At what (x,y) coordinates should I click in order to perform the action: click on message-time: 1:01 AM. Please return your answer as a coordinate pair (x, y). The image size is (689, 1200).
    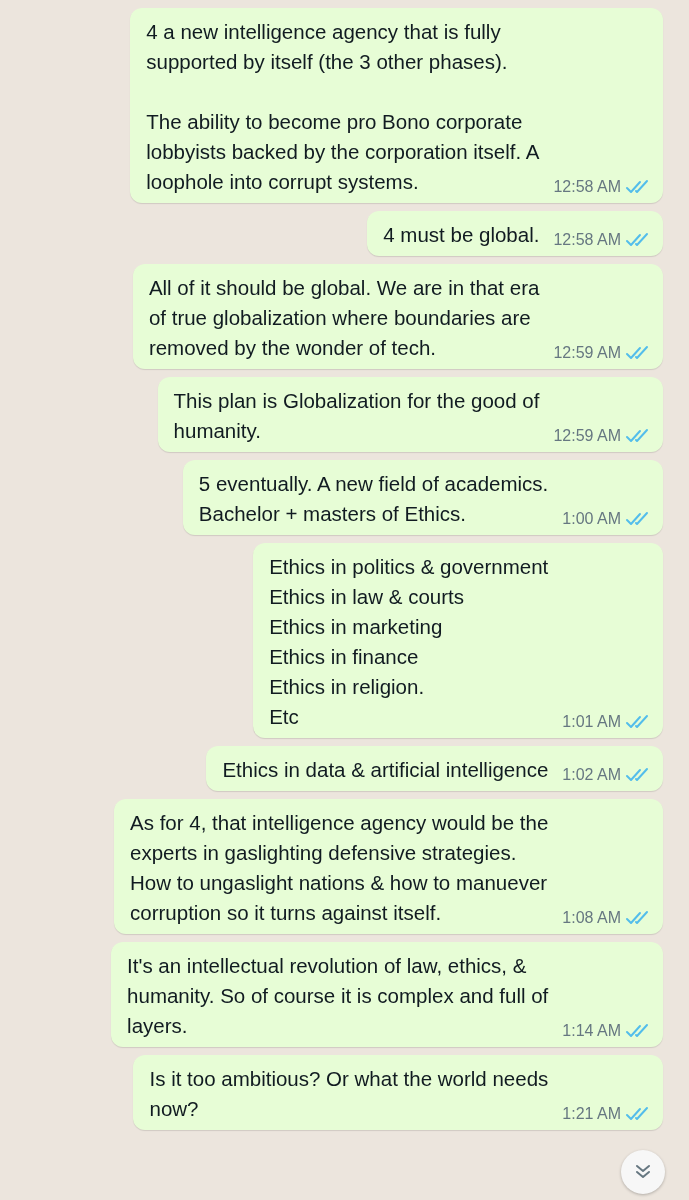
    Looking at the image, I should click on (591, 722).